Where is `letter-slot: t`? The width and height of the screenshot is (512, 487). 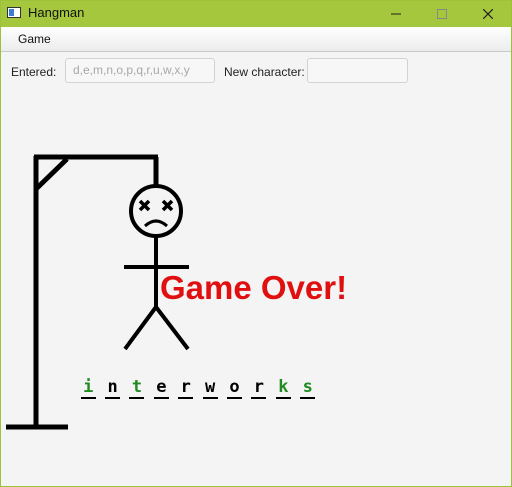
letter-slot: t is located at coordinates (137, 388).